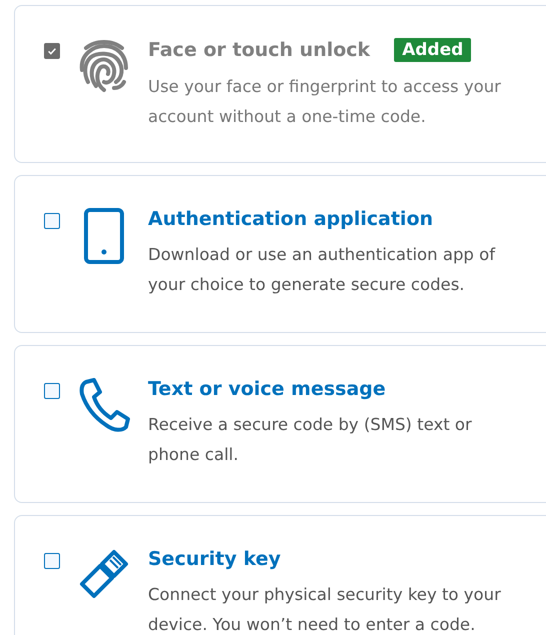 This screenshot has height=635, width=546. Describe the element at coordinates (325, 609) in the screenshot. I see `method-description: Connect your physical security key to your device. You won’t need to enter a code.` at that location.